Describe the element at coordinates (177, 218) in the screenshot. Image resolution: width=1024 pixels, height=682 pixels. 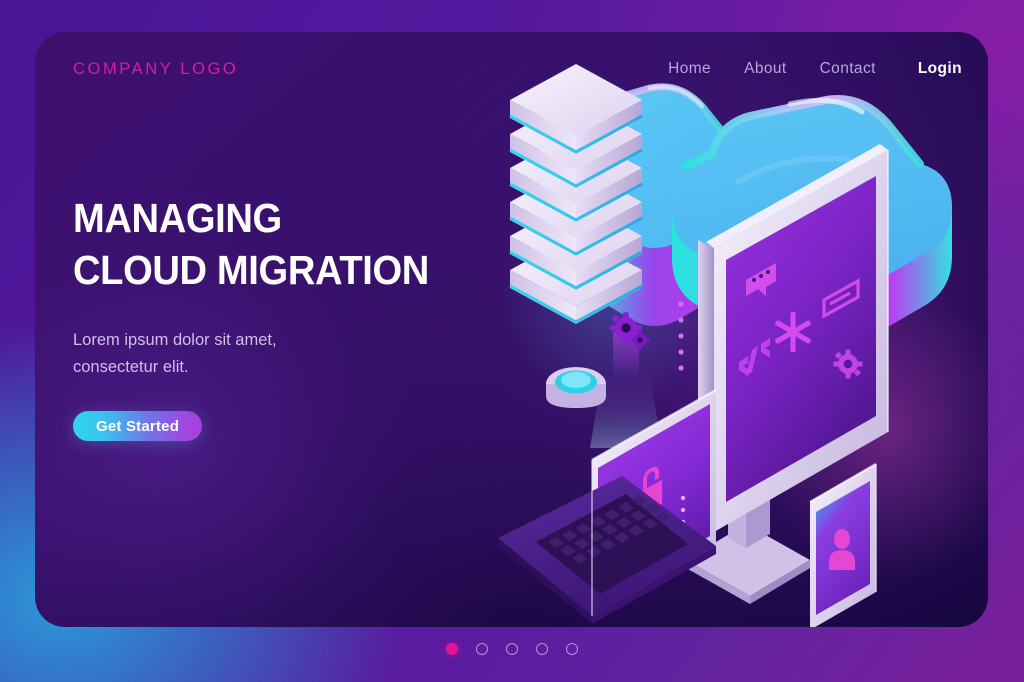
I see `headline-line-1: MANAGING` at that location.